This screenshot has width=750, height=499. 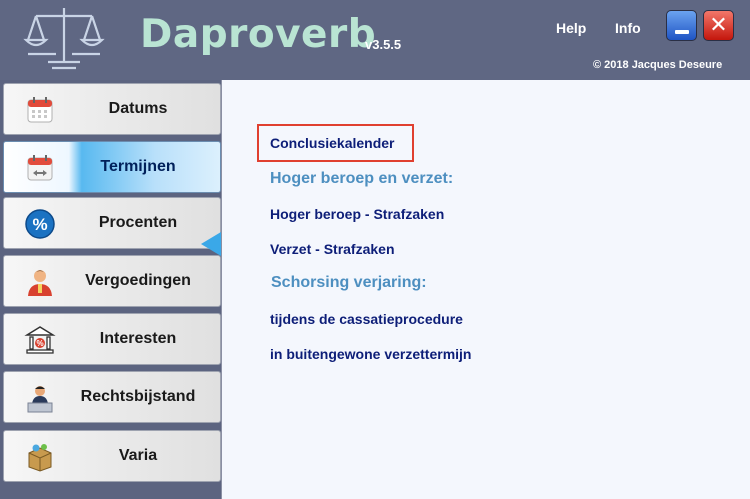 I want to click on sidebar-item-rechtsbijstand: Rechtsbijstand, so click(x=112, y=397).